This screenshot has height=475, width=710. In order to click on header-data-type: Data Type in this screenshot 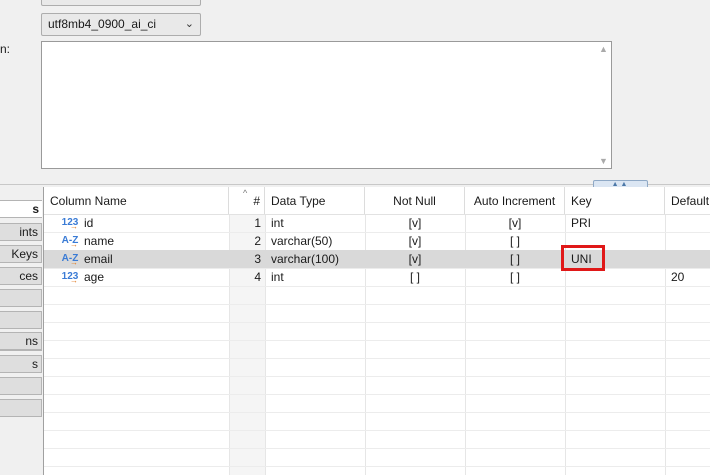, I will do `click(315, 201)`.